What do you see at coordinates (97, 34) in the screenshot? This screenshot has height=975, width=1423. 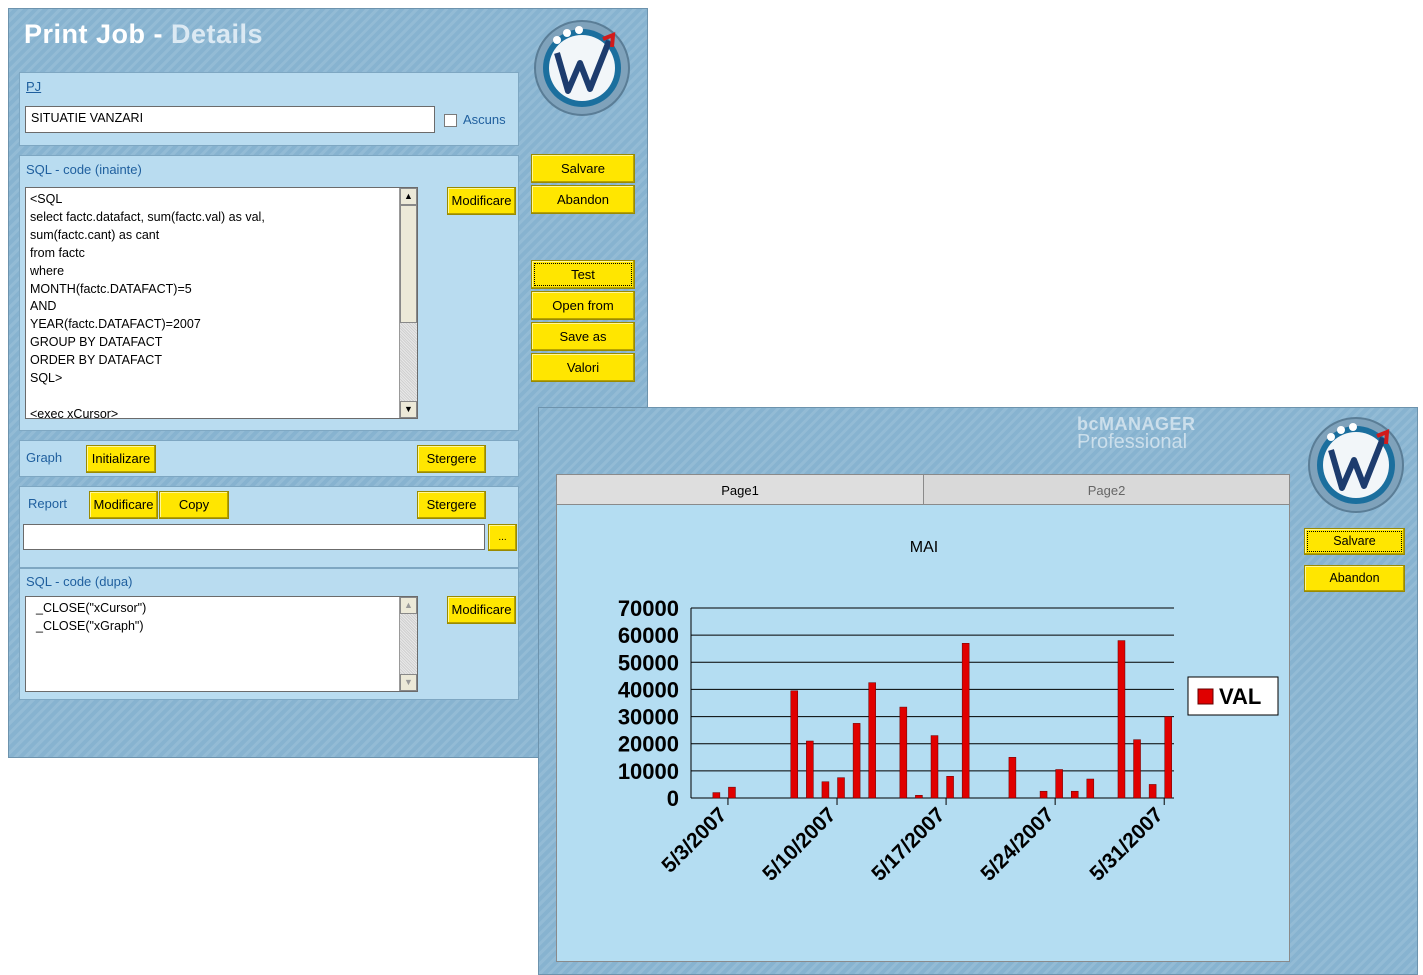 I see `title-main: Print Job -` at bounding box center [97, 34].